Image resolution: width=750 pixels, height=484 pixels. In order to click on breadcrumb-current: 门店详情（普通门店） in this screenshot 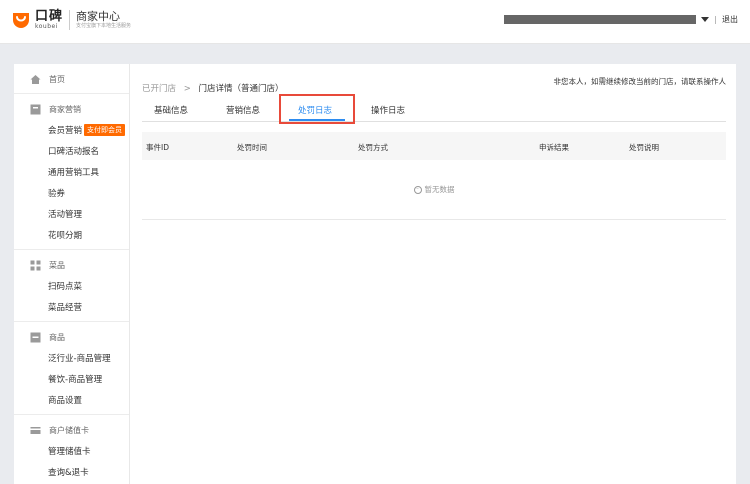, I will do `click(241, 89)`.